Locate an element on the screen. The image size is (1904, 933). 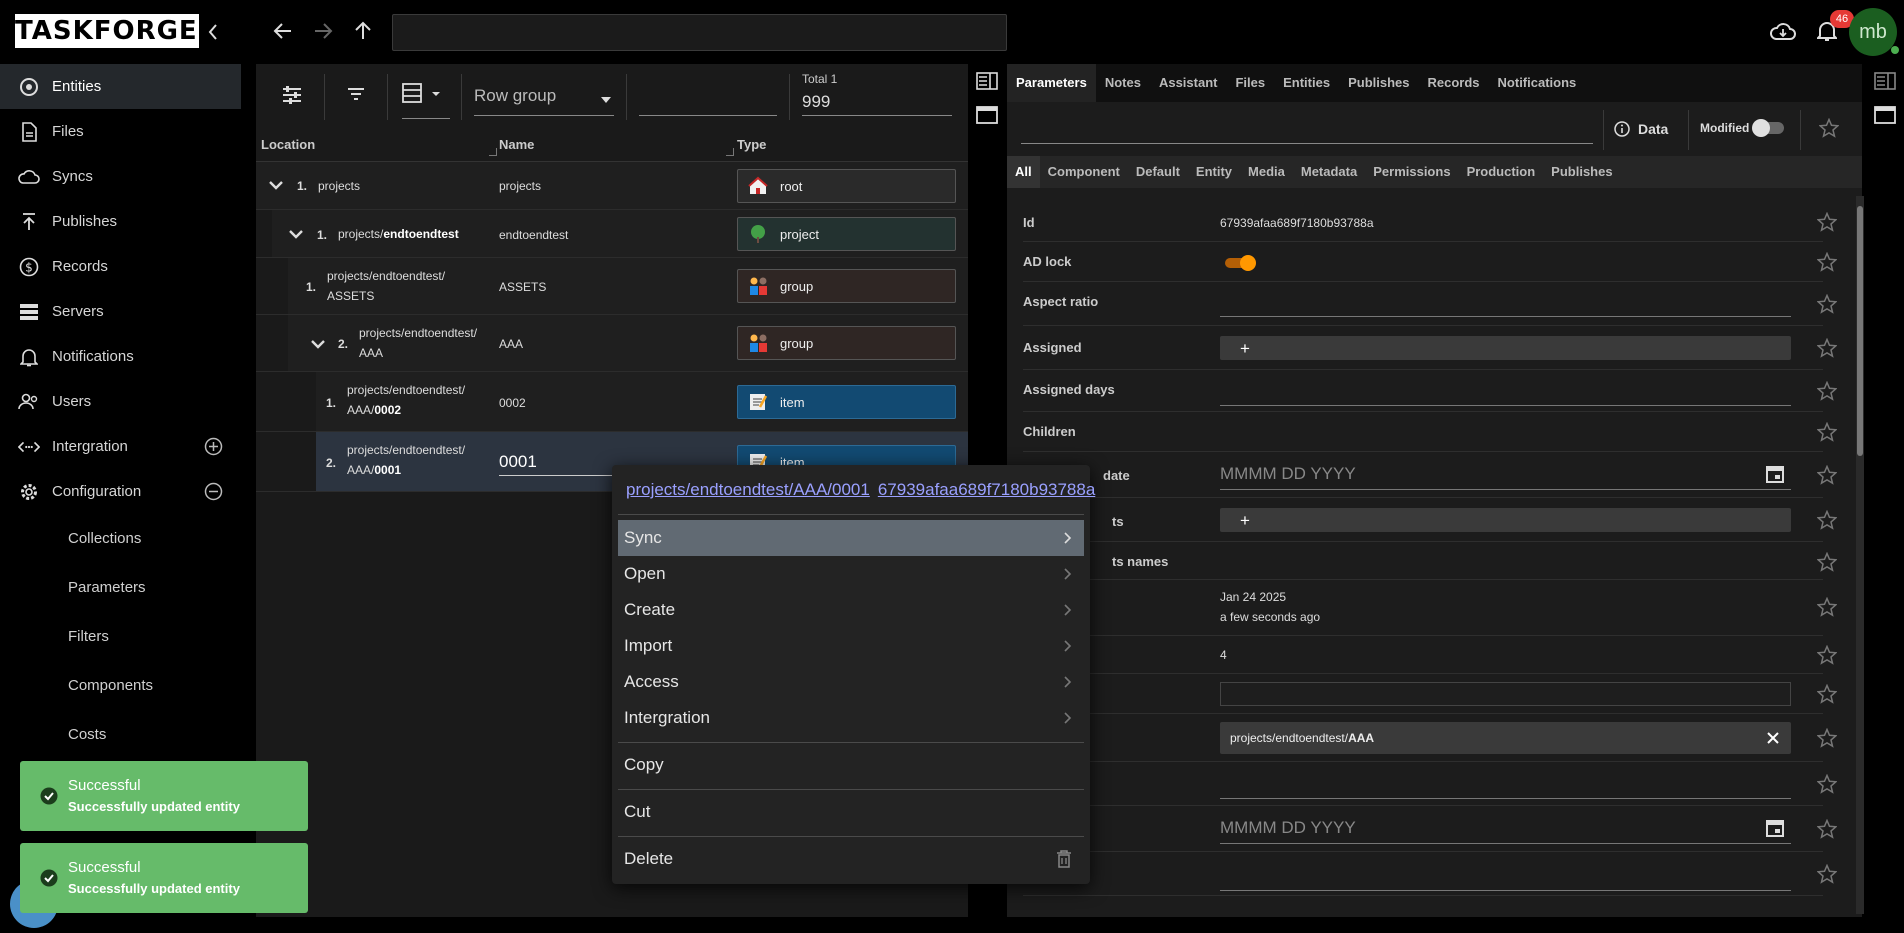
table-row: 1. projects projects root is located at coordinates (612, 186).